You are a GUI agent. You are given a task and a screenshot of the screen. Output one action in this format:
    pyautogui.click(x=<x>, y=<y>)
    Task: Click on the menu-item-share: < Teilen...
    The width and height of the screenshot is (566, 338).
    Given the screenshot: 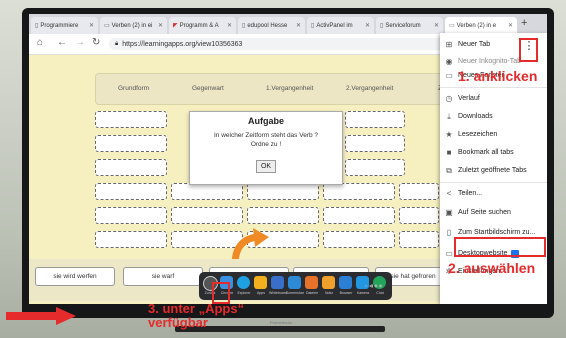 What is the action you would take?
    pyautogui.click(x=493, y=193)
    